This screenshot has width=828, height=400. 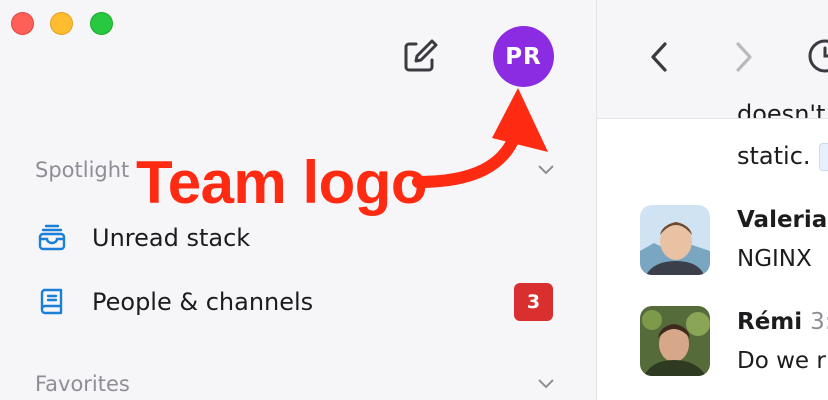 I want to click on team-logo-avatar: PR, so click(x=523, y=56).